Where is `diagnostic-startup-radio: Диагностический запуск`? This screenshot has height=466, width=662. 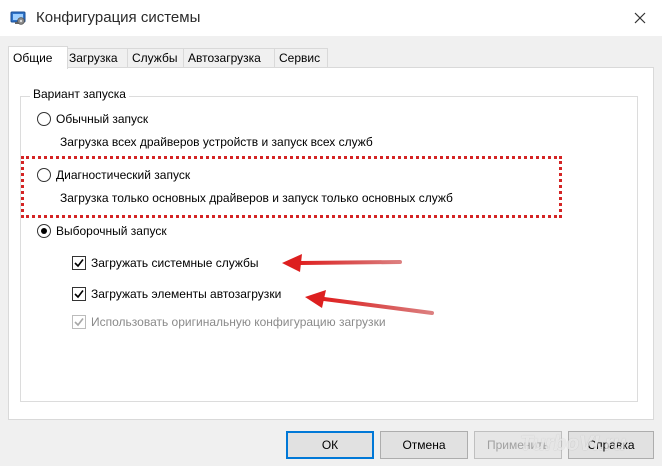 diagnostic-startup-radio: Диагностический запуск is located at coordinates (147, 176).